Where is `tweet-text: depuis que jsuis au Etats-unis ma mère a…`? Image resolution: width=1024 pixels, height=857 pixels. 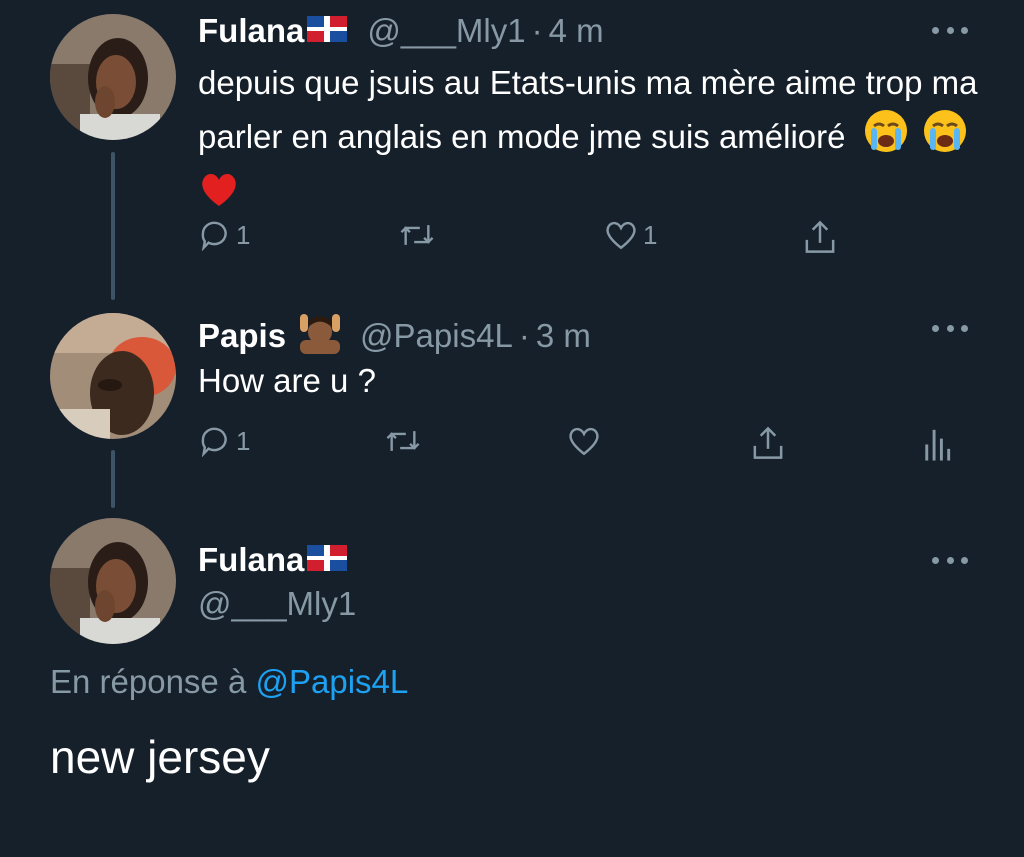 tweet-text: depuis que jsuis au Etats-unis ma mère a… is located at coordinates (588, 141).